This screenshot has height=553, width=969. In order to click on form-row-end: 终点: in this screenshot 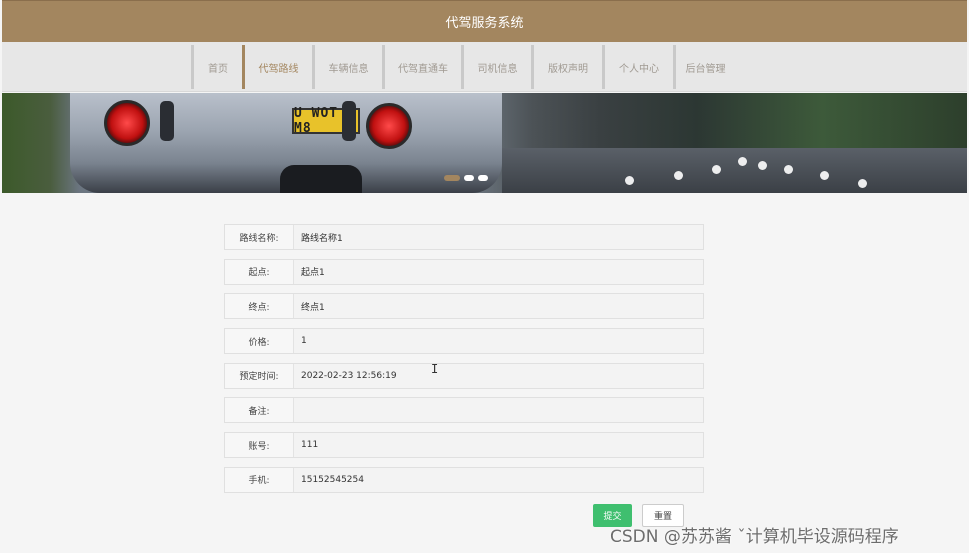, I will do `click(464, 306)`.